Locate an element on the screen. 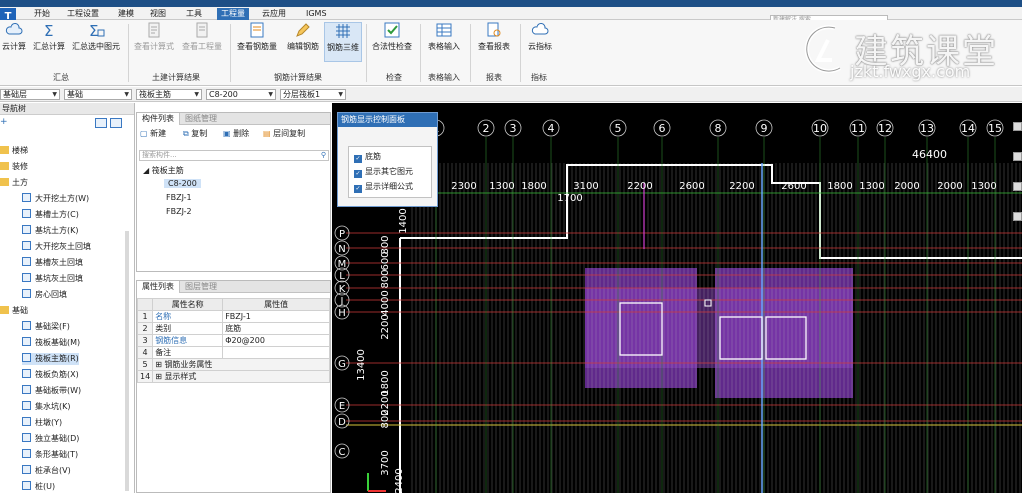  tab-igms: IGMS is located at coordinates (316, 14).